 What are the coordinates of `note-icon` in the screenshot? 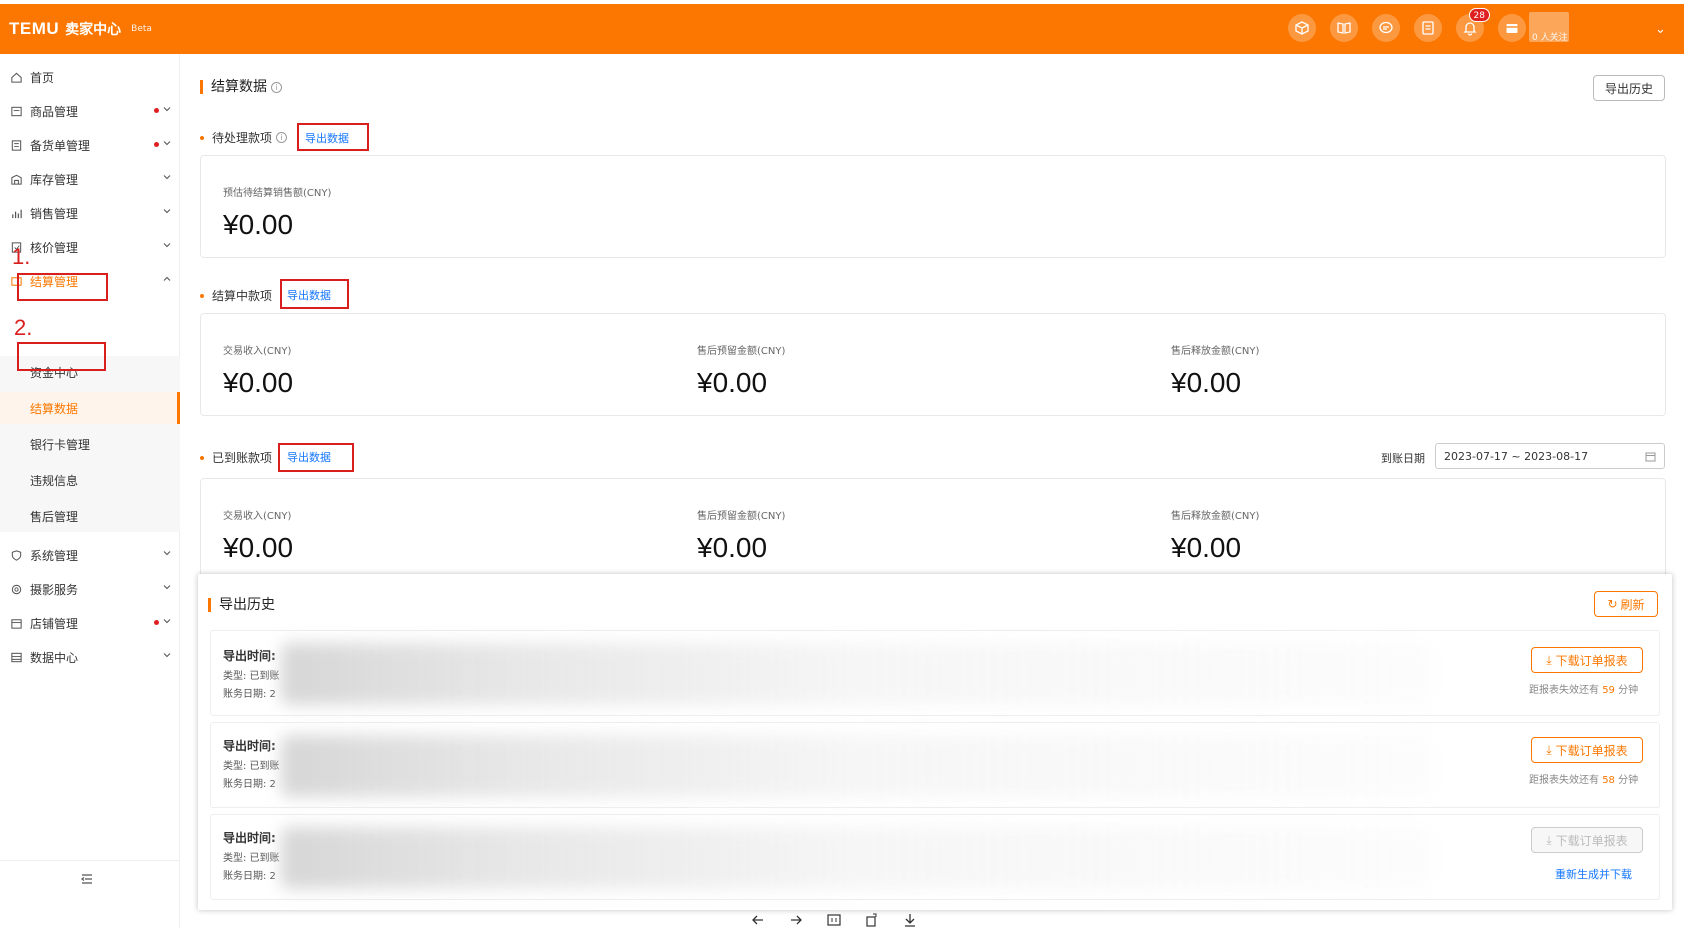 It's located at (1428, 28).